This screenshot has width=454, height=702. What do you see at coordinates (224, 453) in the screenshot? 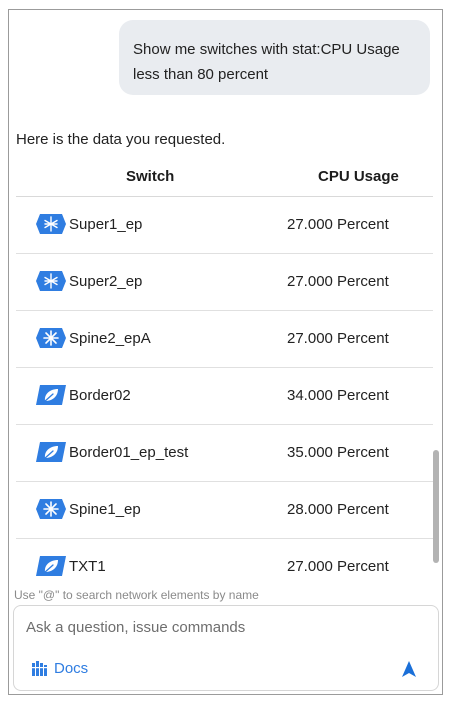
I see `table-row: Border01_ep_test 35.000 Percent` at bounding box center [224, 453].